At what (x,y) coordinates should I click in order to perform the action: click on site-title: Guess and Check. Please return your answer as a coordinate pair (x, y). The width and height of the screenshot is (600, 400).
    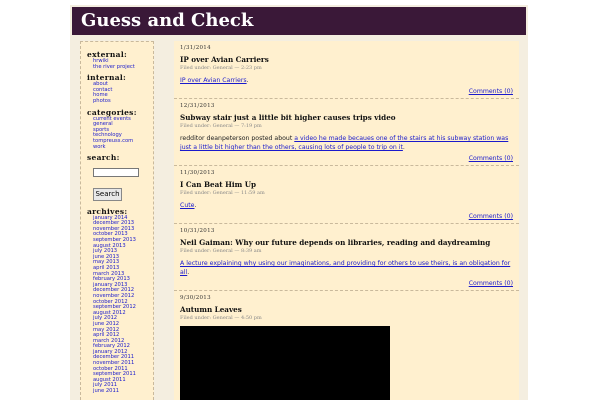
    Looking at the image, I should click on (299, 19).